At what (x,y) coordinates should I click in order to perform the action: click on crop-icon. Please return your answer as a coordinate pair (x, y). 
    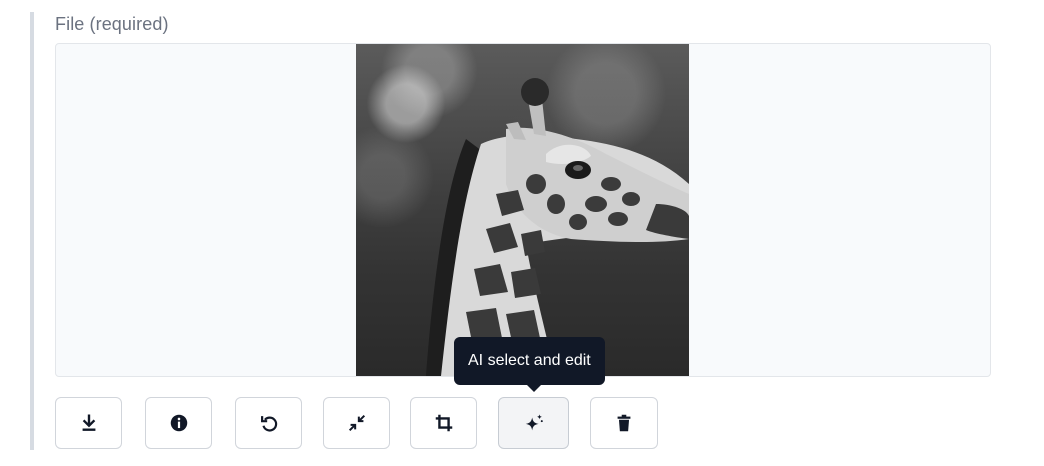
    Looking at the image, I should click on (443, 423).